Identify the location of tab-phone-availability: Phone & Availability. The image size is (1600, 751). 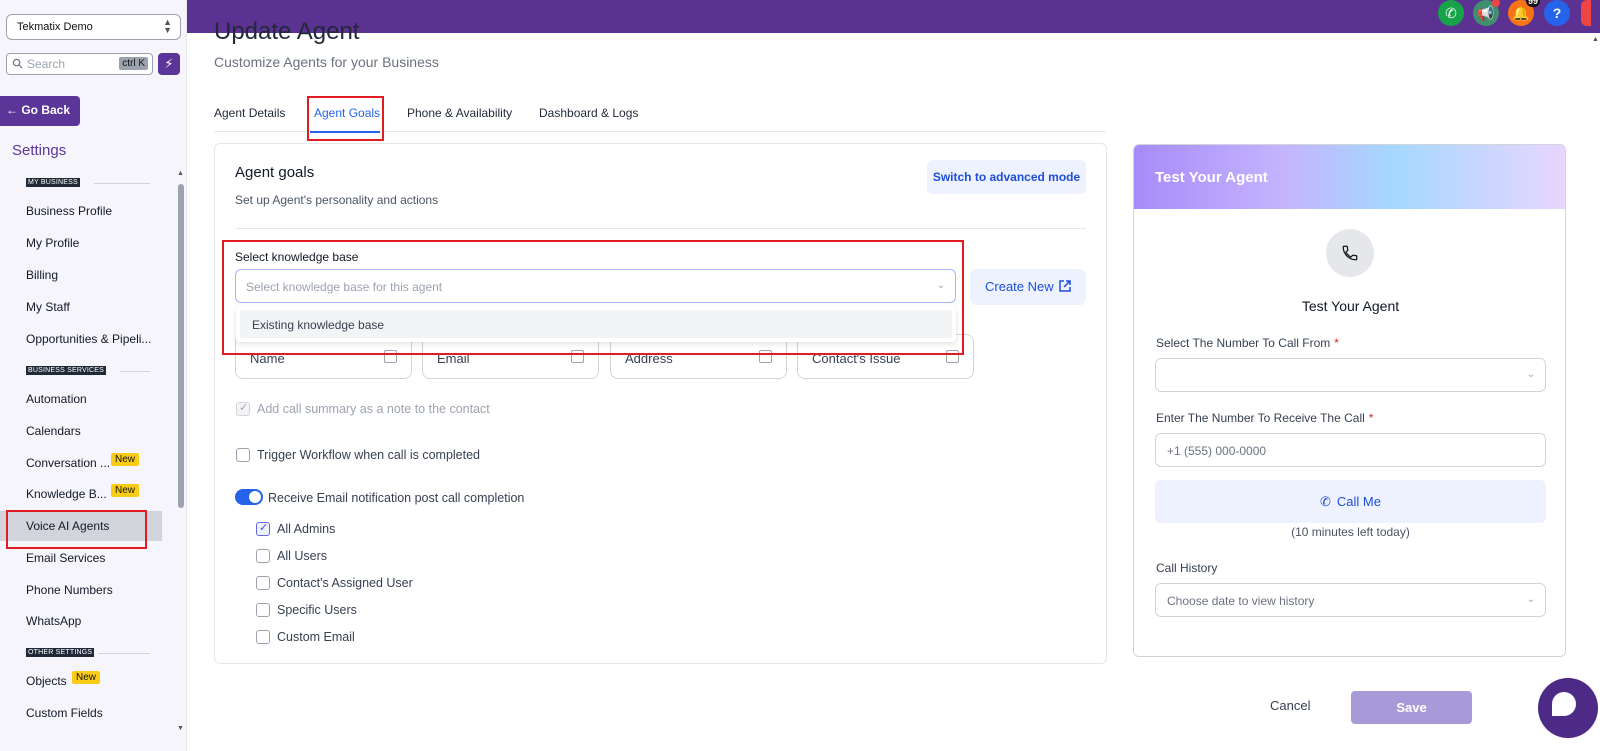
(459, 113).